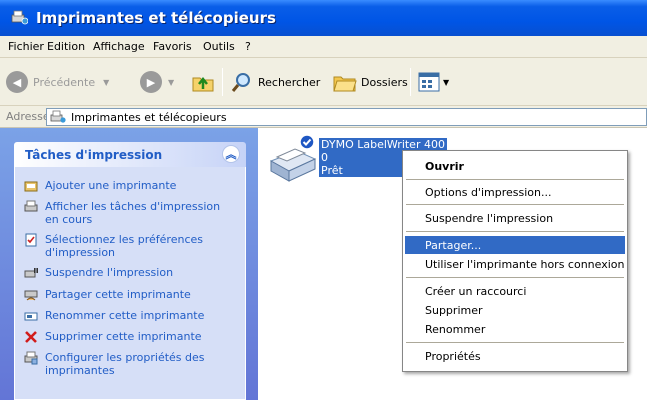 The image size is (647, 400). I want to click on up-folder-button, so click(203, 82).